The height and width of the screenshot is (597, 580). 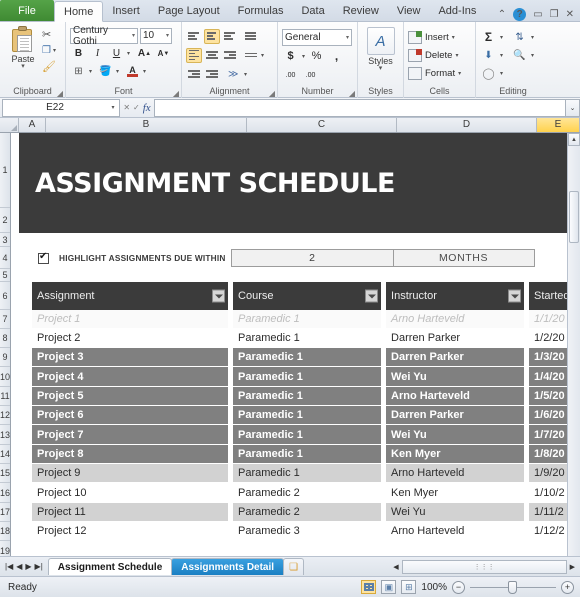 What do you see at coordinates (5, 275) in the screenshot?
I see `row-header-5: 5` at bounding box center [5, 275].